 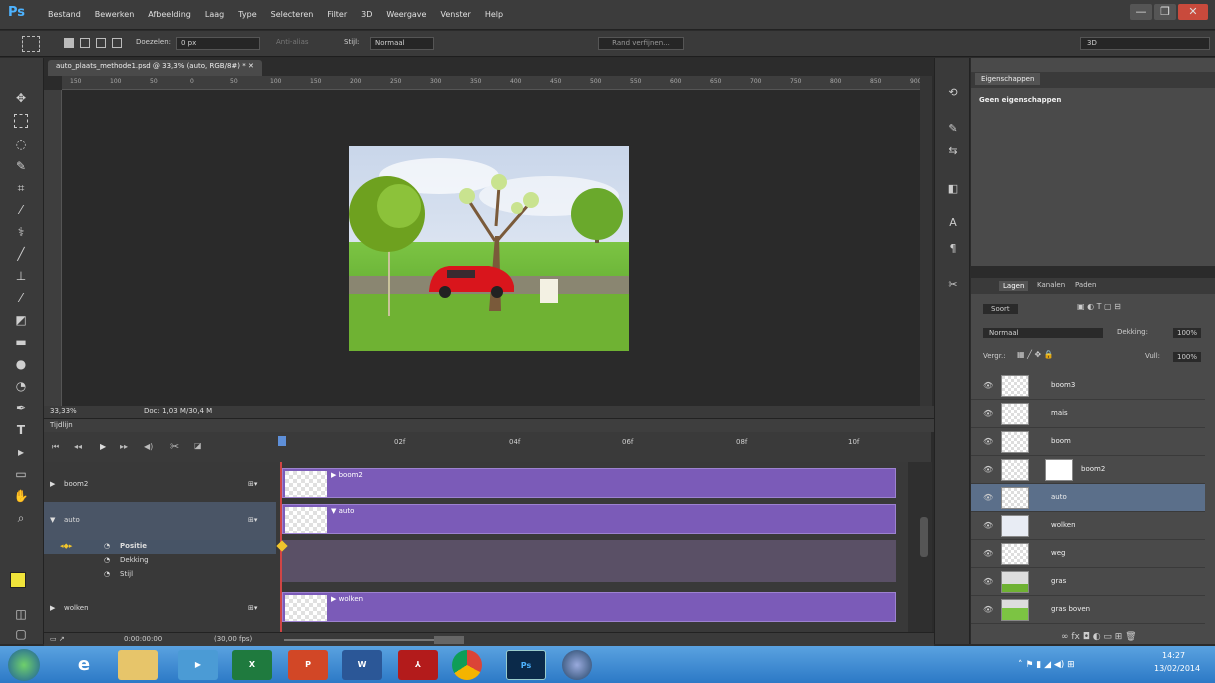 I want to click on add-selection-icon, so click(x=85, y=43).